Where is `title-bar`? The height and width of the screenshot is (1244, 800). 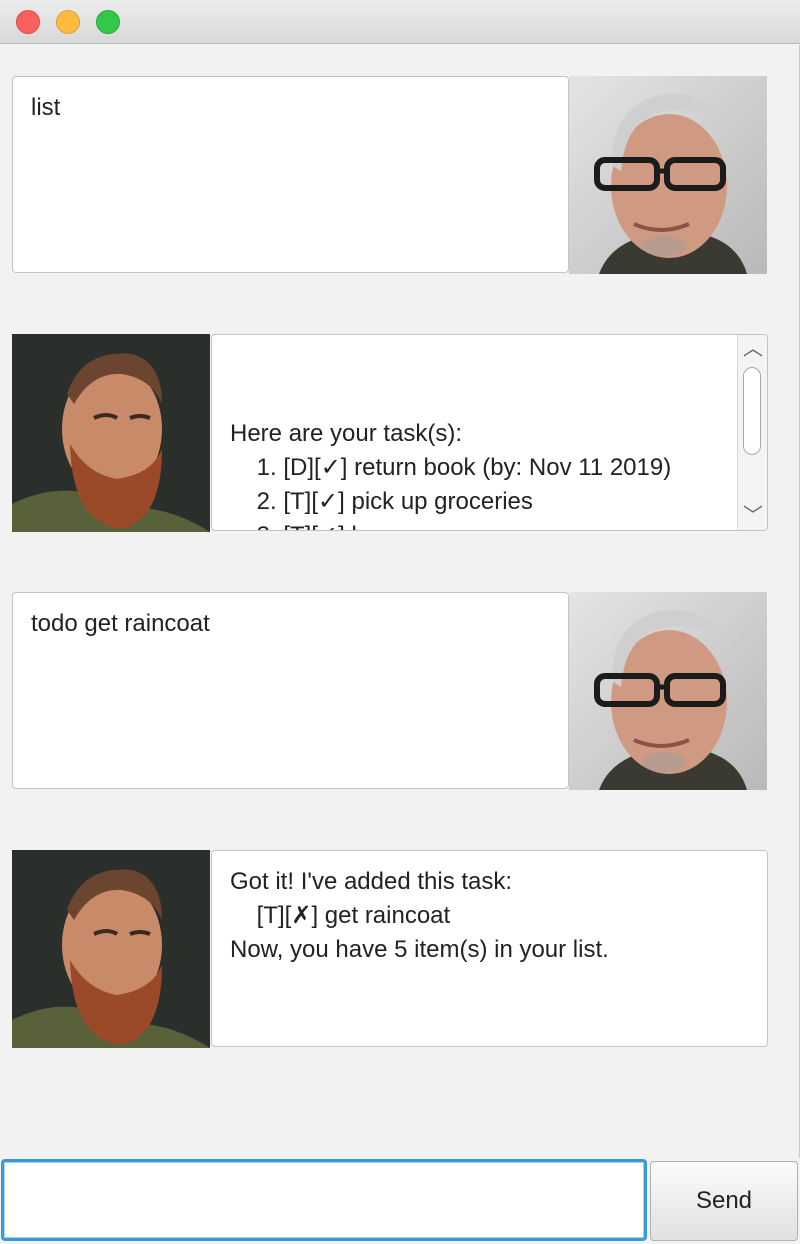
title-bar is located at coordinates (400, 22).